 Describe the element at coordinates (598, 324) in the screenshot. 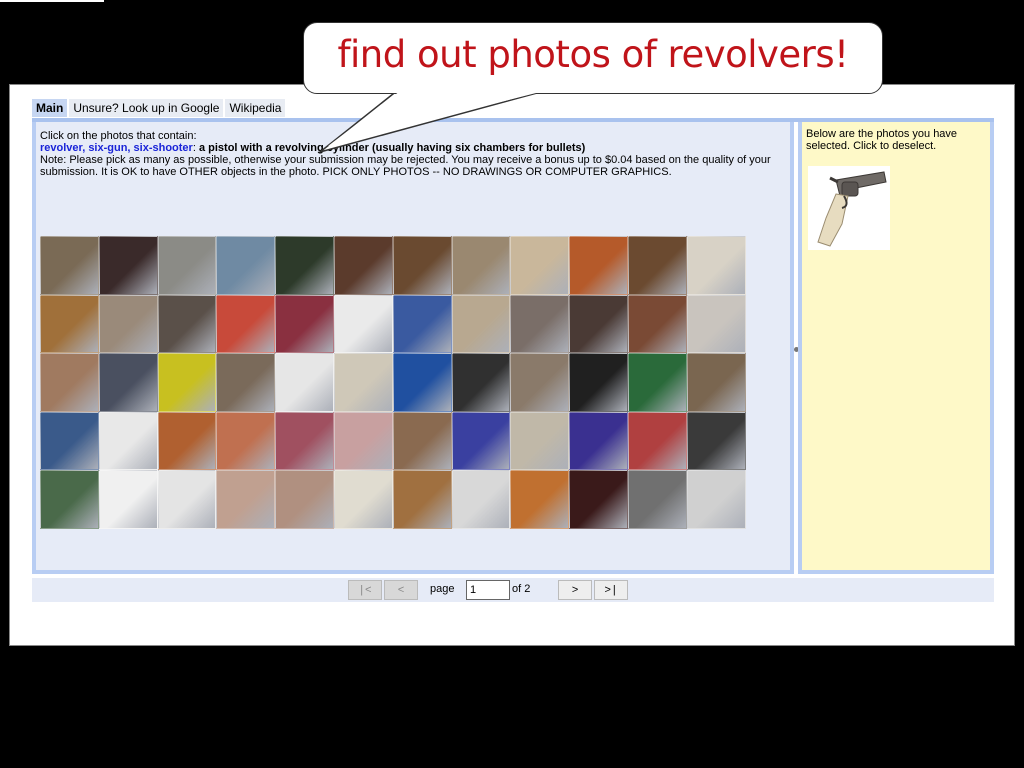

I see `photo-thumbnail-r2-c10` at that location.